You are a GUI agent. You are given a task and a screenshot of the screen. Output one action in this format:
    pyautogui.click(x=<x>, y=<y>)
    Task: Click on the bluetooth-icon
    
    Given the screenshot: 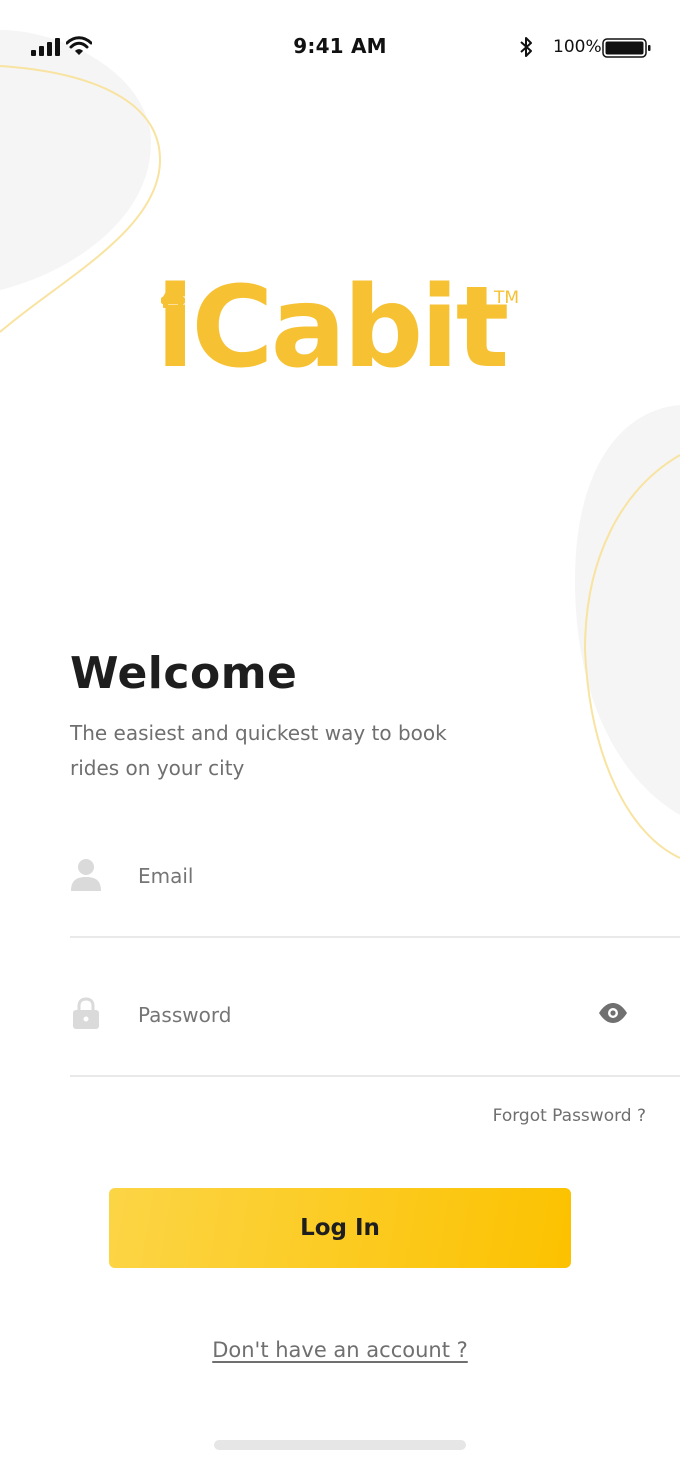 What is the action you would take?
    pyautogui.click(x=526, y=47)
    